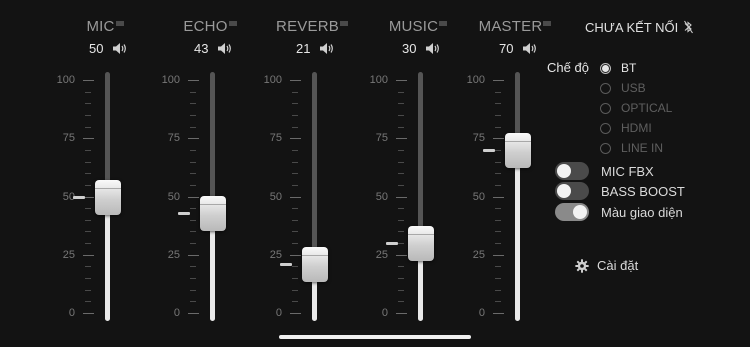  Describe the element at coordinates (568, 67) in the screenshot. I see `mode-label: Chế độ` at that location.